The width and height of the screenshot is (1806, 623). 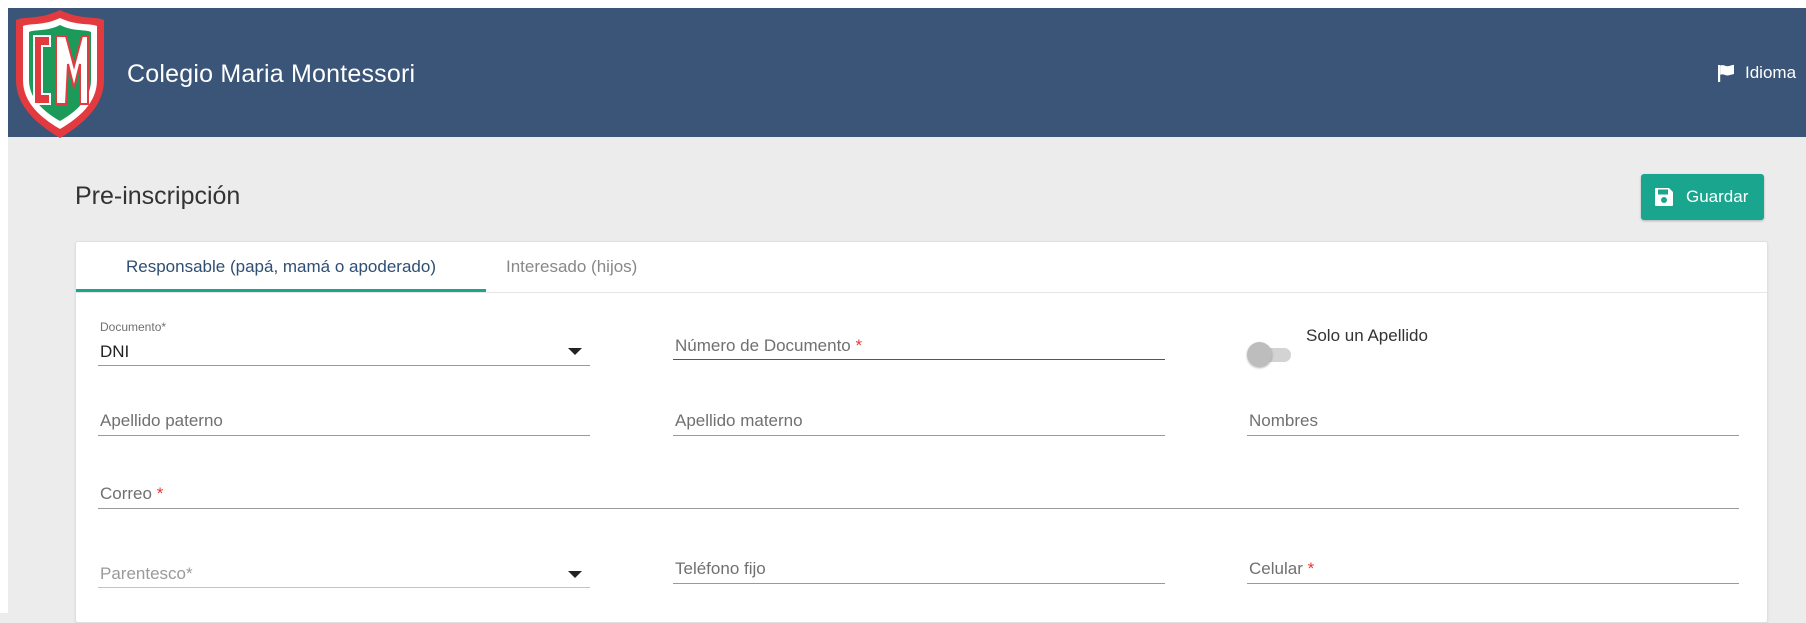 What do you see at coordinates (903, 4) in the screenshot?
I see `window-top-border` at bounding box center [903, 4].